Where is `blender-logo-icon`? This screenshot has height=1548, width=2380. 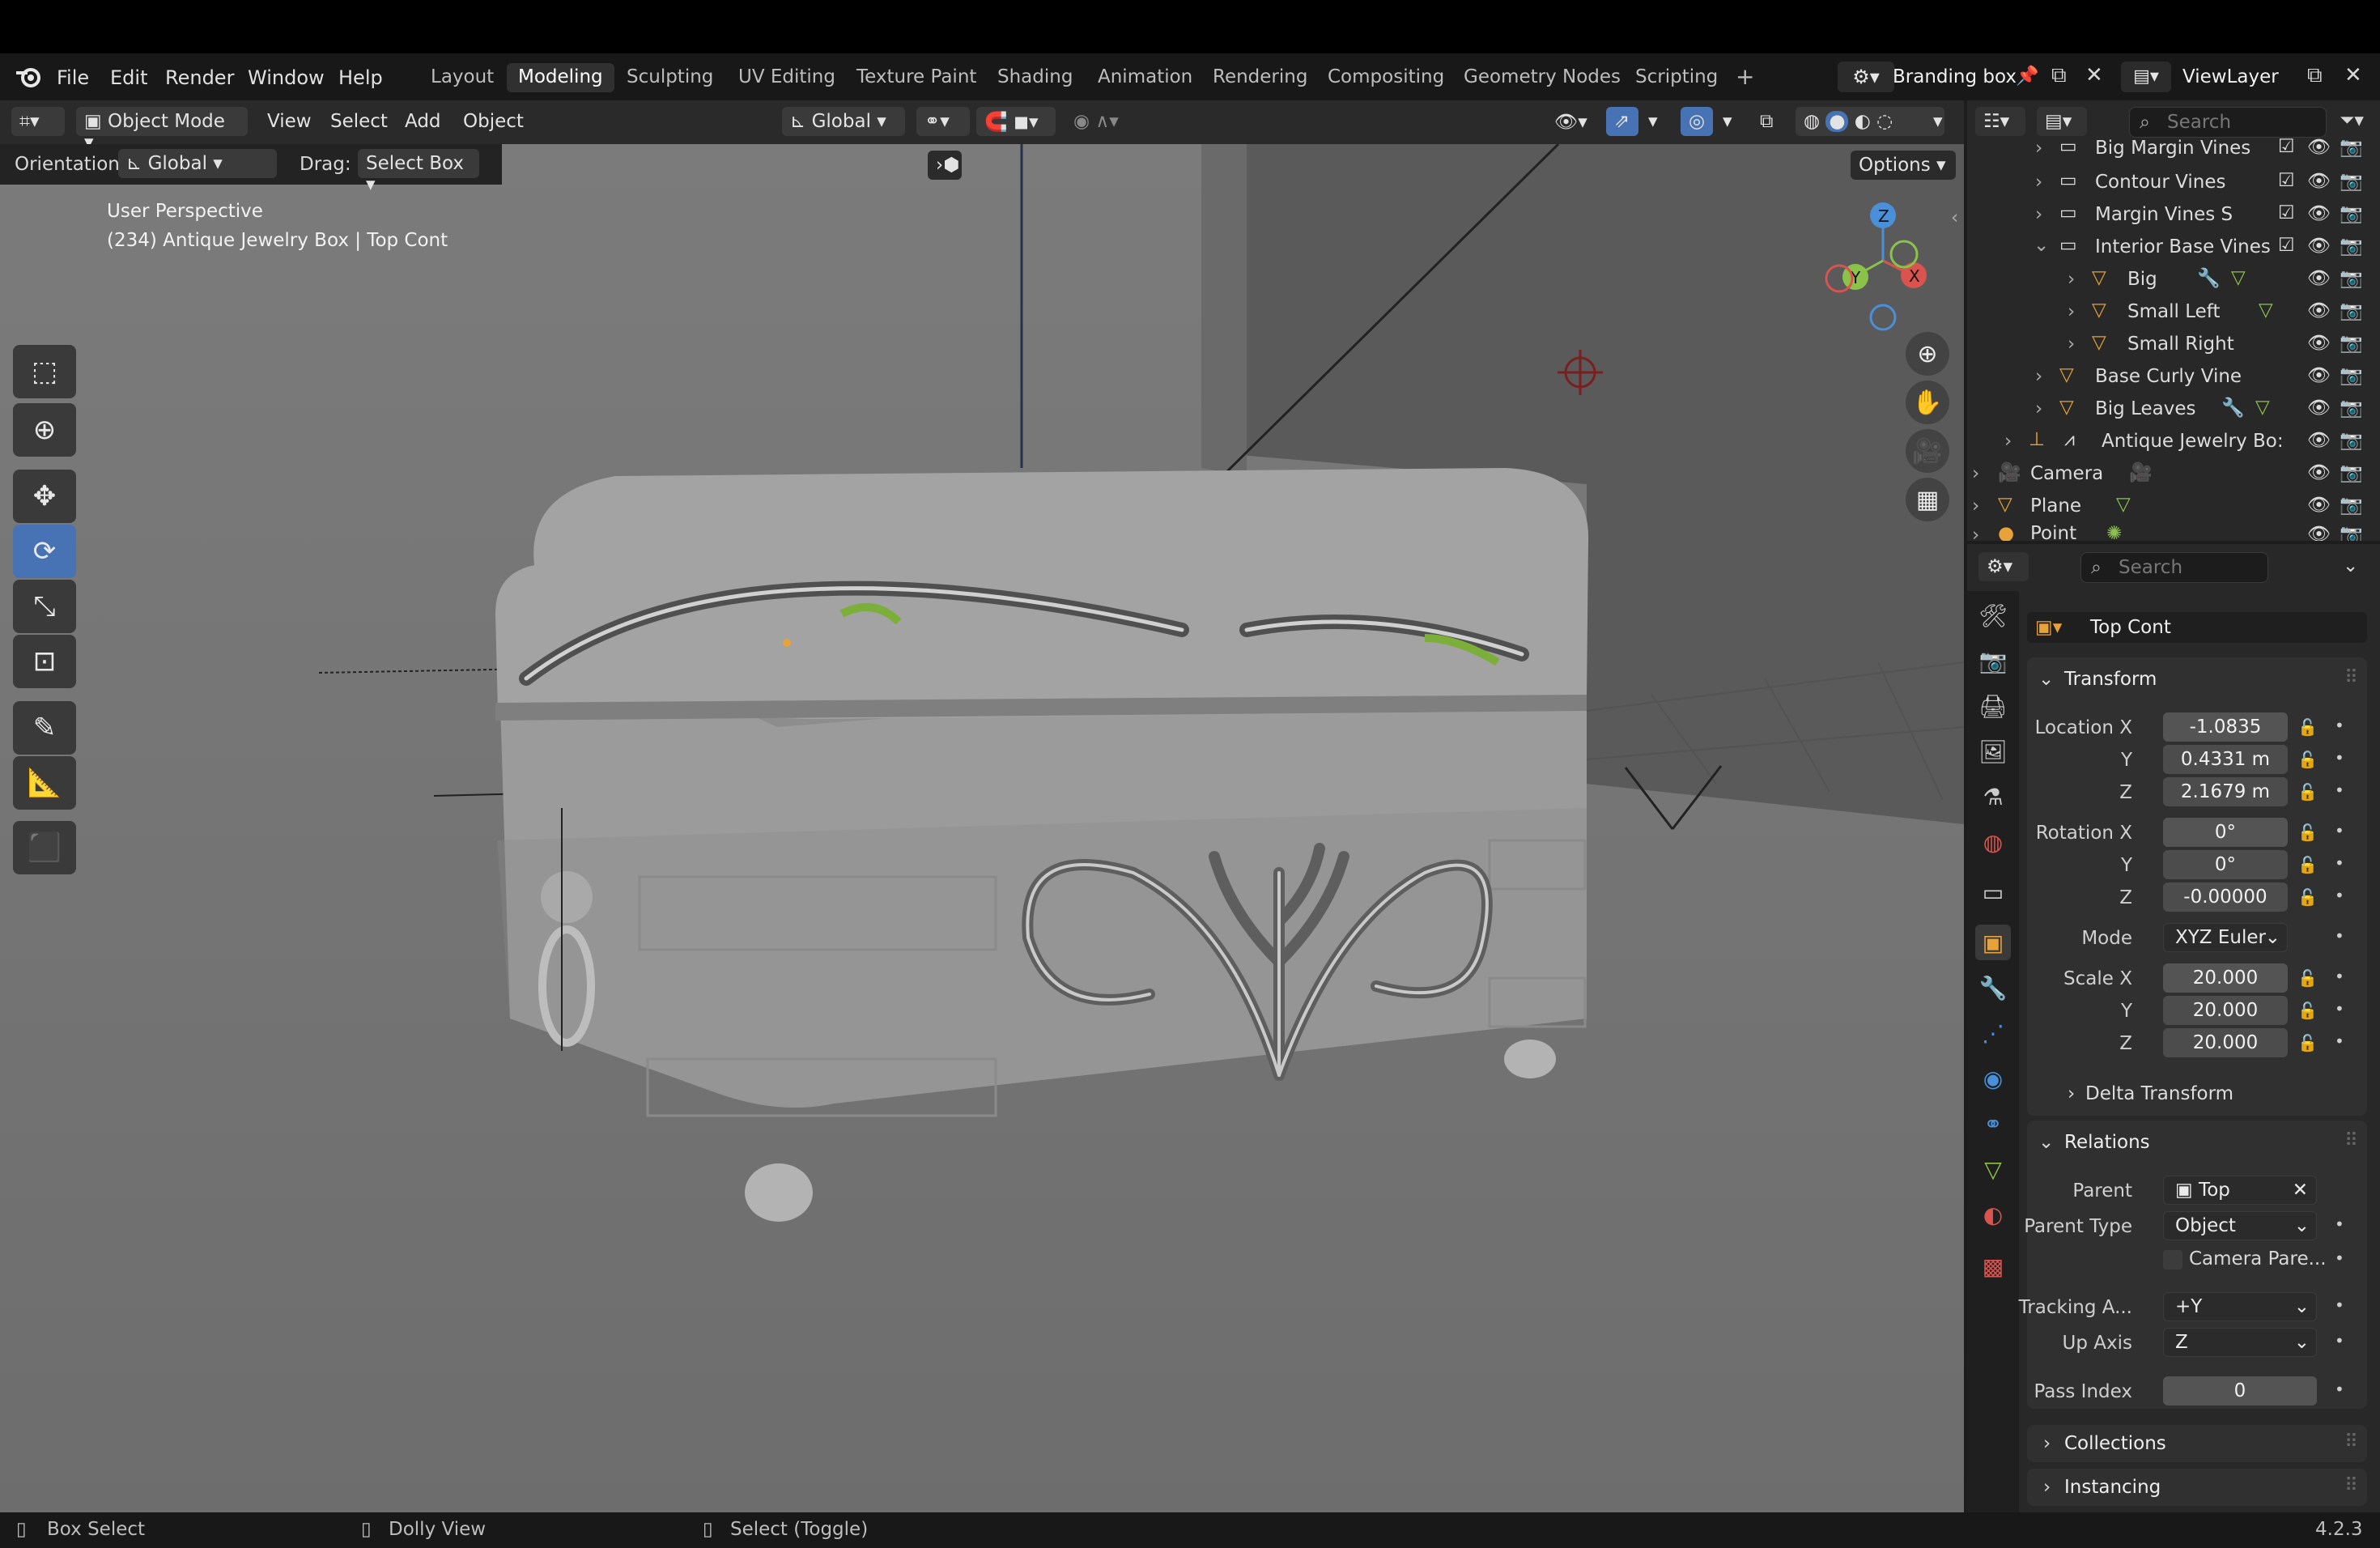
blender-logo-icon is located at coordinates (29, 77).